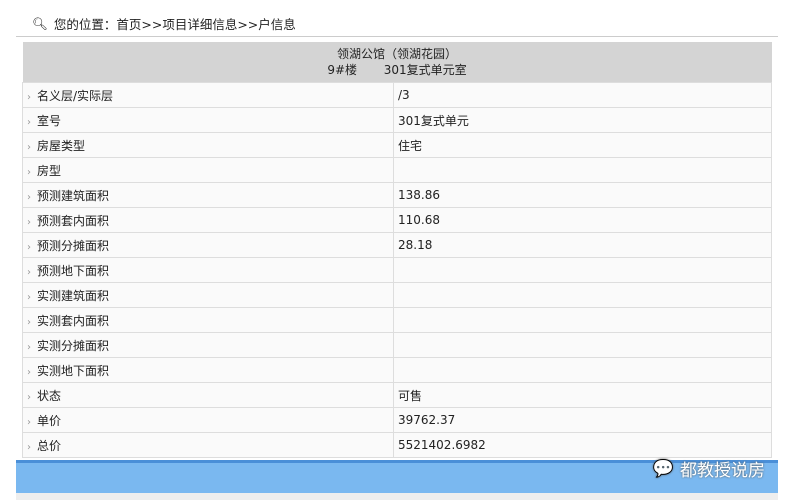  I want to click on field-value: 28.18, so click(582, 245).